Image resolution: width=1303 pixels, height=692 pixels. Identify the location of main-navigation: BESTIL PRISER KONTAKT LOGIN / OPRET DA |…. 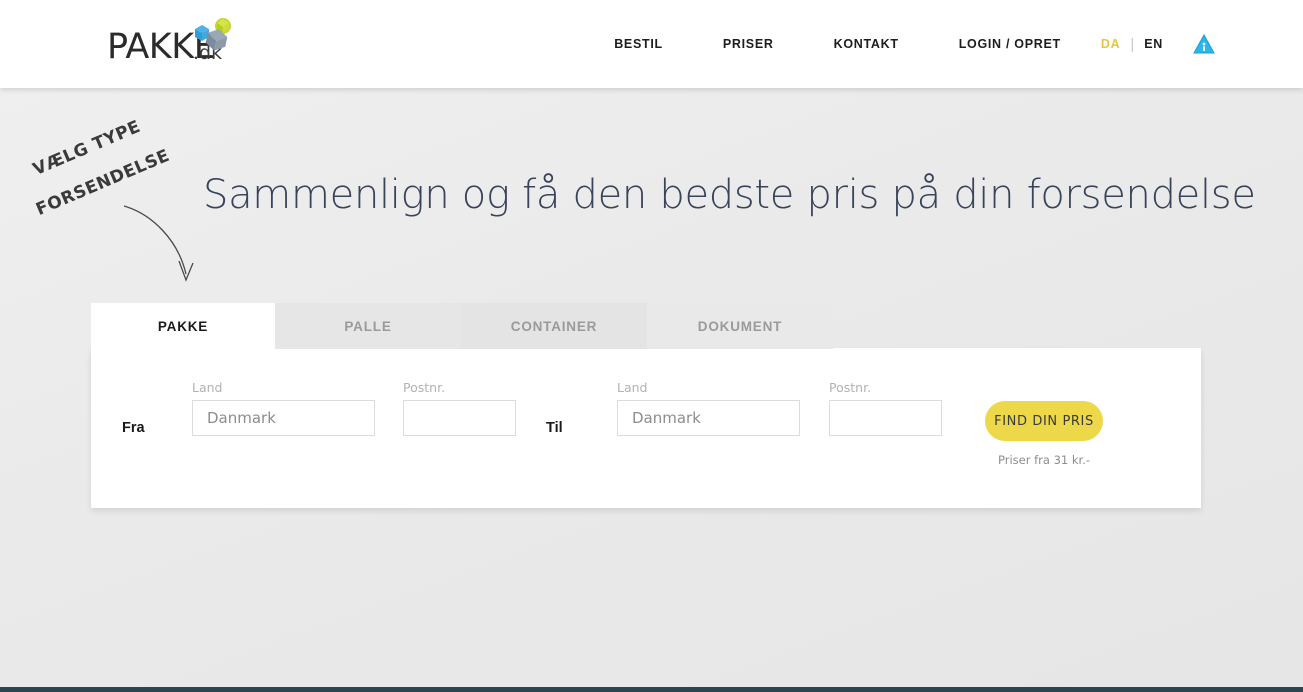
(899, 44).